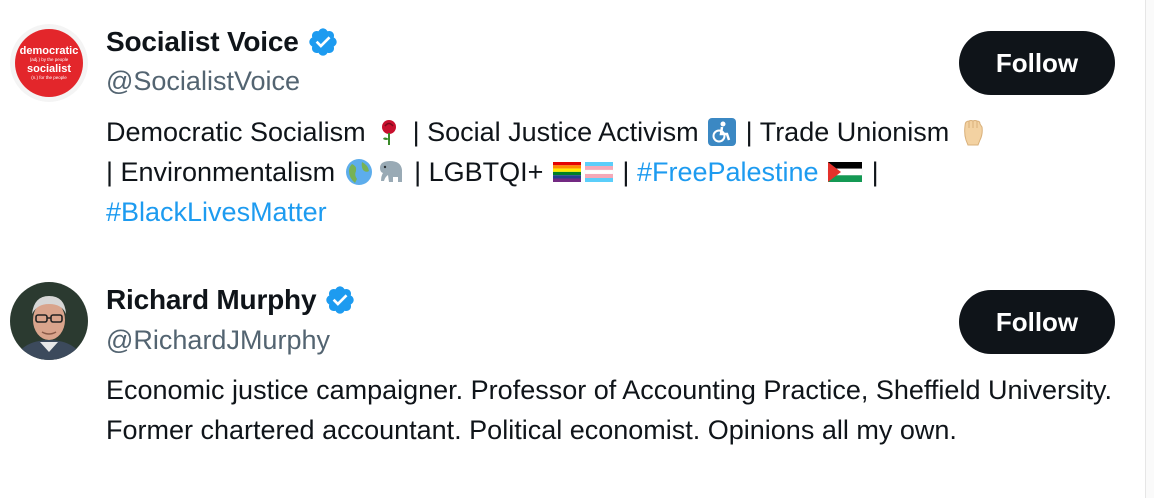 This screenshot has height=498, width=1154. Describe the element at coordinates (240, 132) in the screenshot. I see `bio-text: Democratic Socialism` at that location.